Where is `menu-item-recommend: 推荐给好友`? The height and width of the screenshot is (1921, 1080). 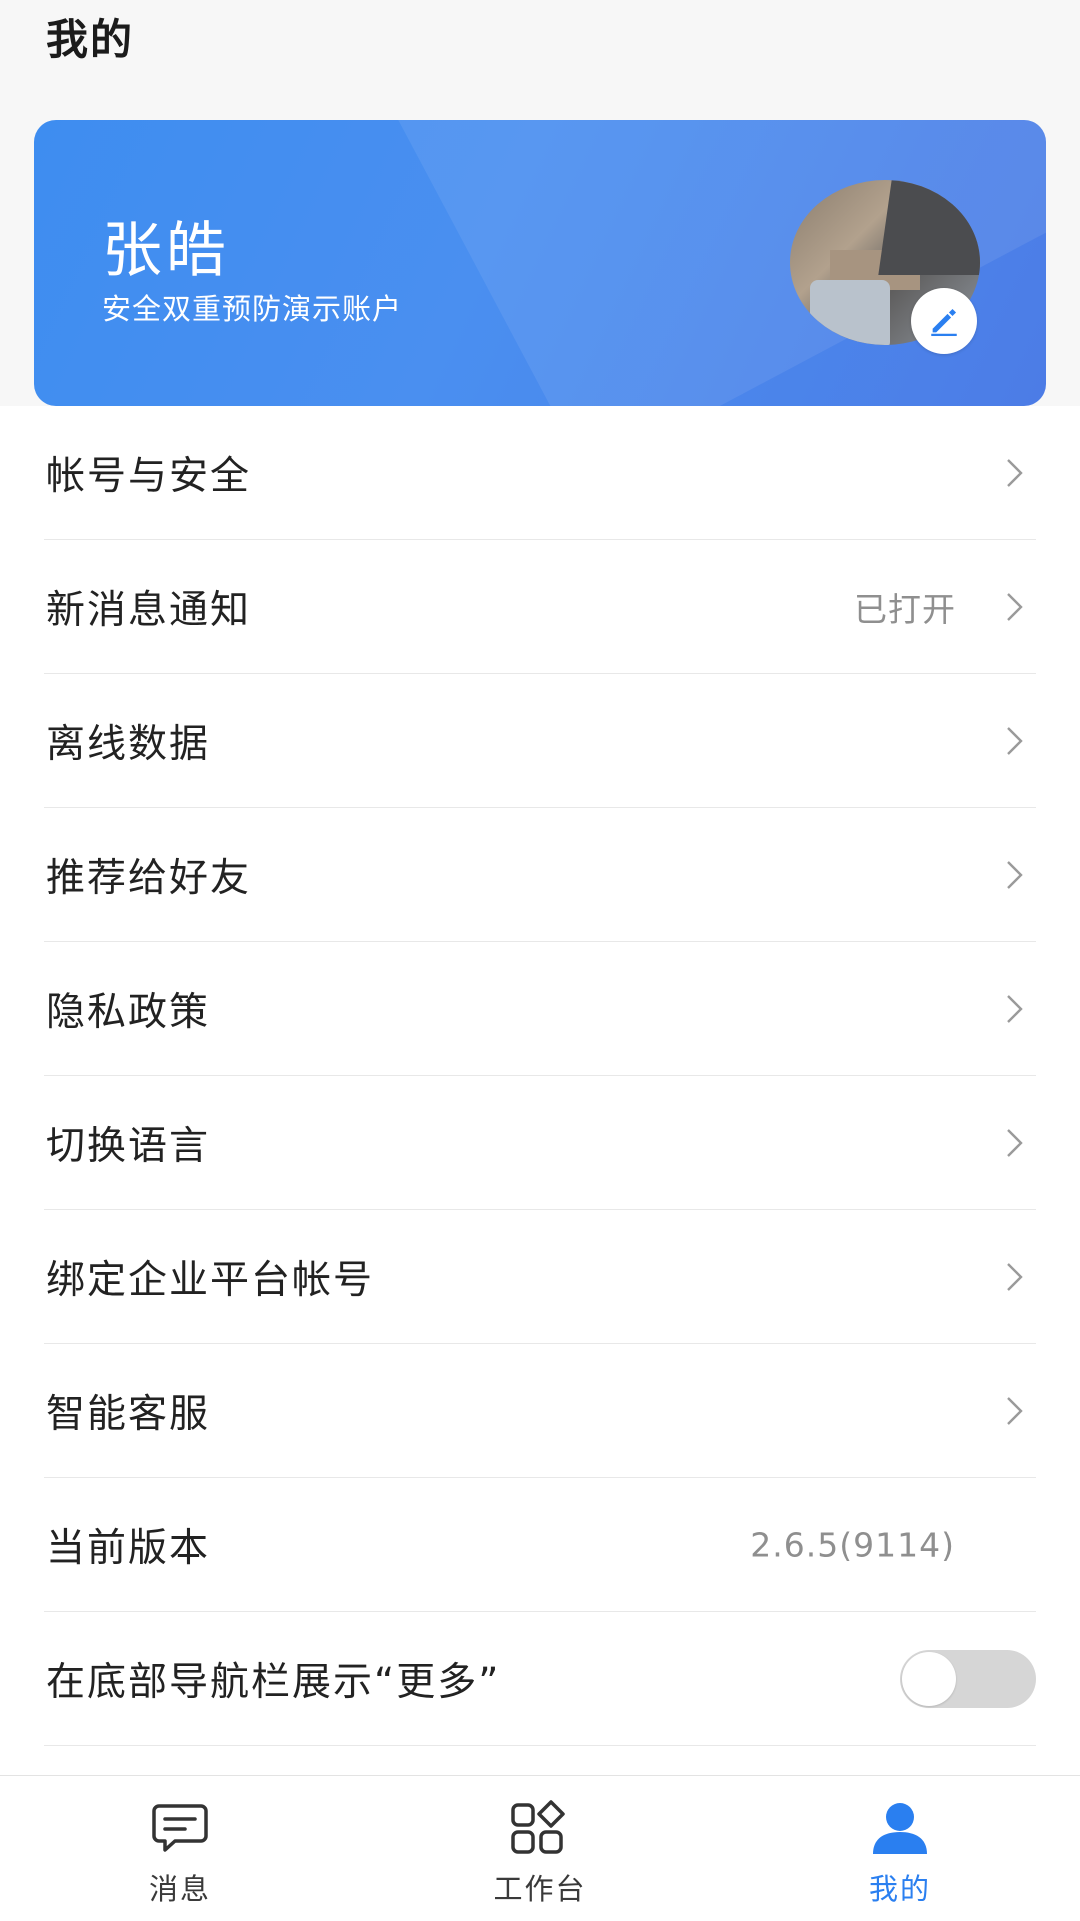 menu-item-recommend: 推荐给好友 is located at coordinates (540, 875).